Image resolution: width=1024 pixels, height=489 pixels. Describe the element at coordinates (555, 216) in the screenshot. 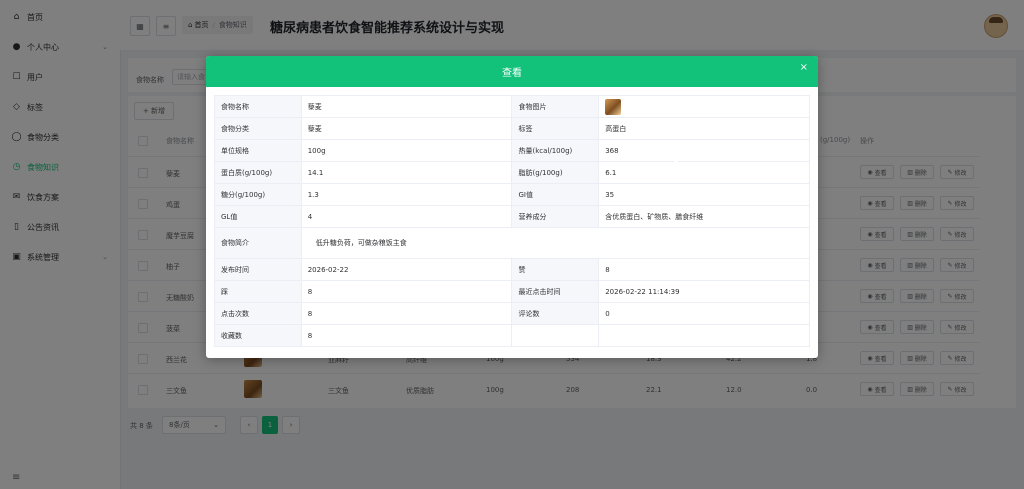

I see `field-label: 营养成分` at that location.